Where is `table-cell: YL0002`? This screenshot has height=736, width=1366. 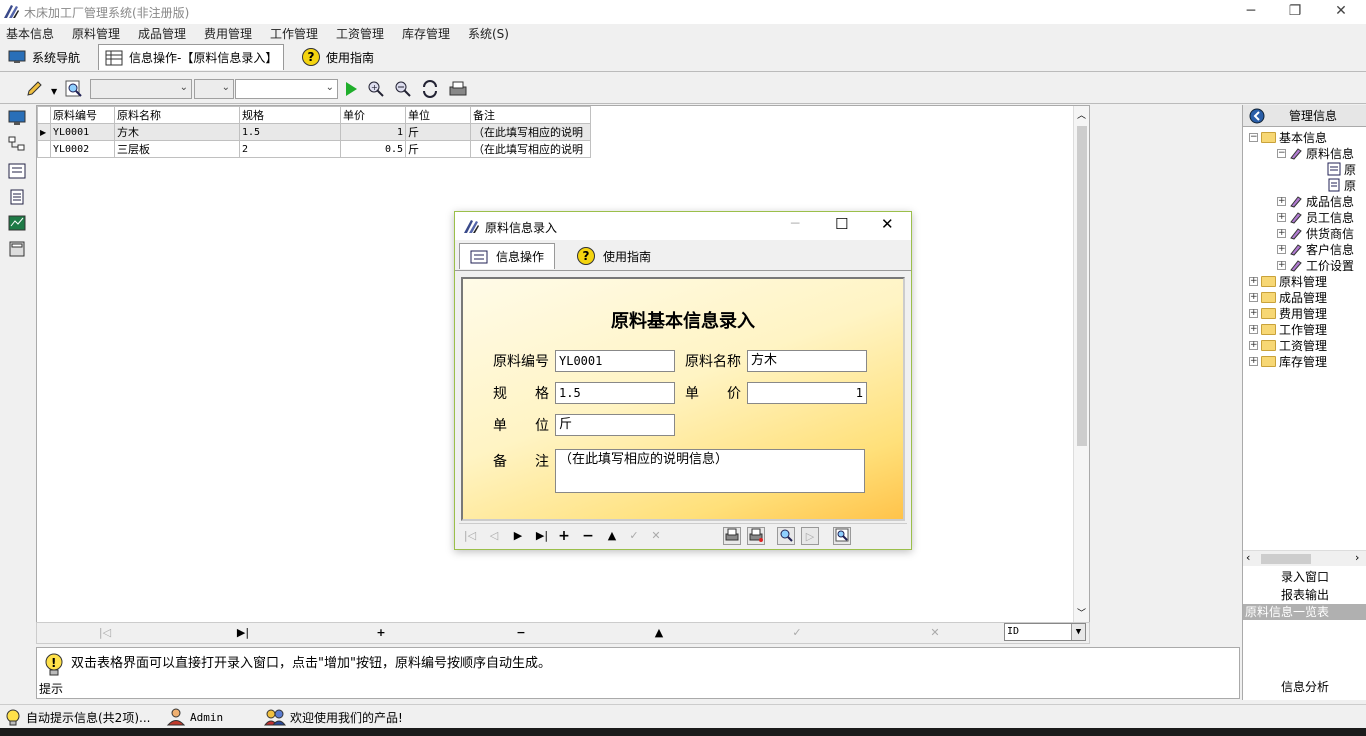
table-cell: YL0002 is located at coordinates (82, 149).